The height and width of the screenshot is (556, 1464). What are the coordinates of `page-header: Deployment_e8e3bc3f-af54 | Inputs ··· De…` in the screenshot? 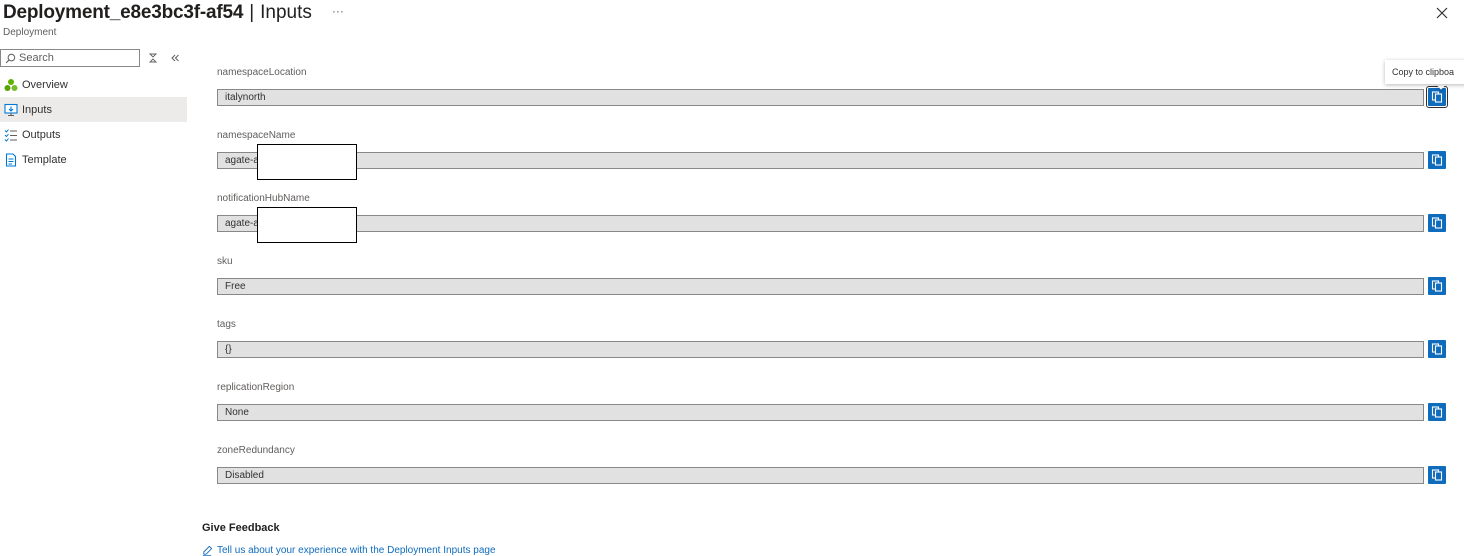 It's located at (173, 20).